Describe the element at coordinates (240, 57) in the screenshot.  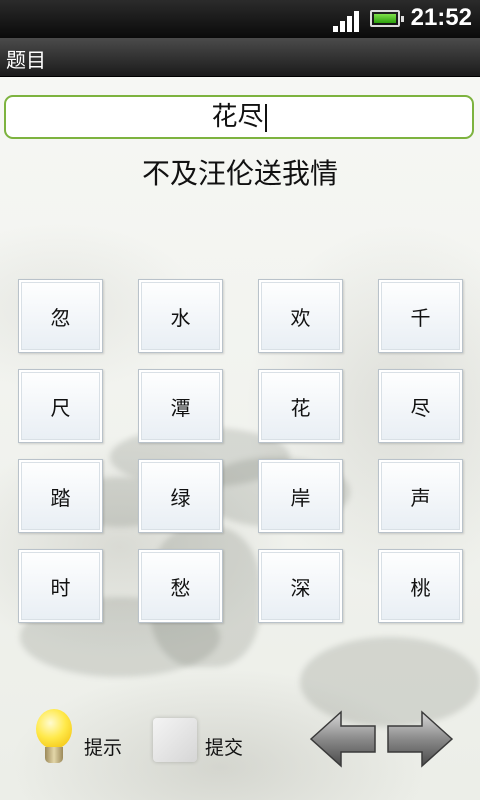
I see `title-bar: 题目` at that location.